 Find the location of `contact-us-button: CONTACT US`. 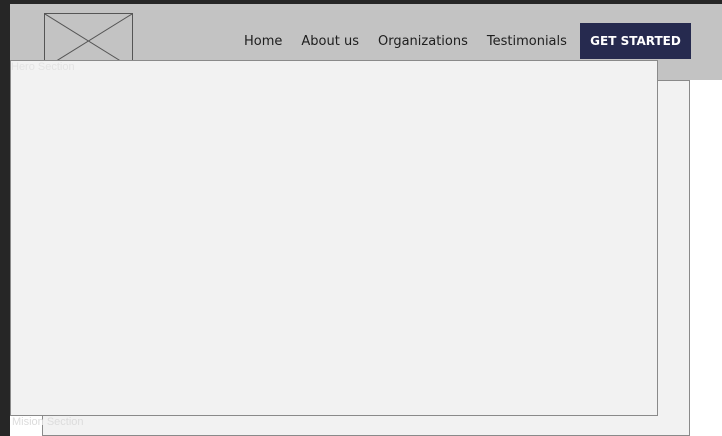

contact-us-button: CONTACT US is located at coordinates (433, 332).